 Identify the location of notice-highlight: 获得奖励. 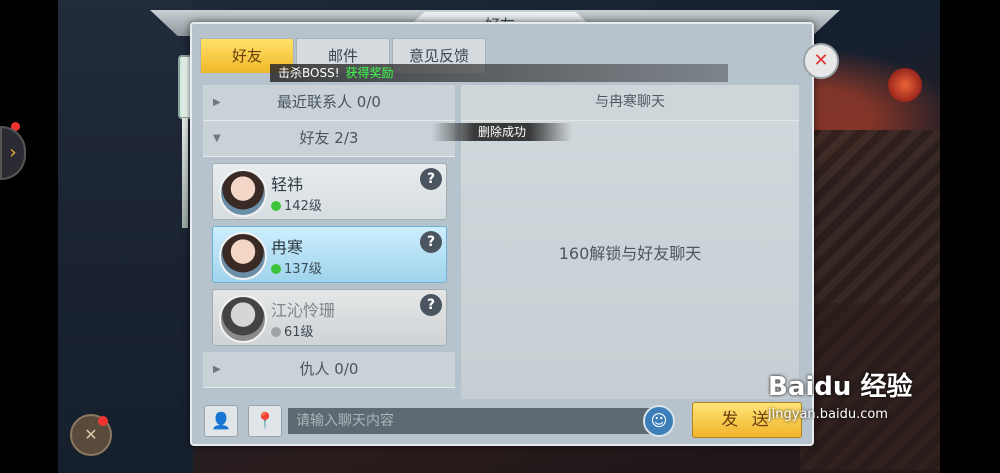
(369, 73).